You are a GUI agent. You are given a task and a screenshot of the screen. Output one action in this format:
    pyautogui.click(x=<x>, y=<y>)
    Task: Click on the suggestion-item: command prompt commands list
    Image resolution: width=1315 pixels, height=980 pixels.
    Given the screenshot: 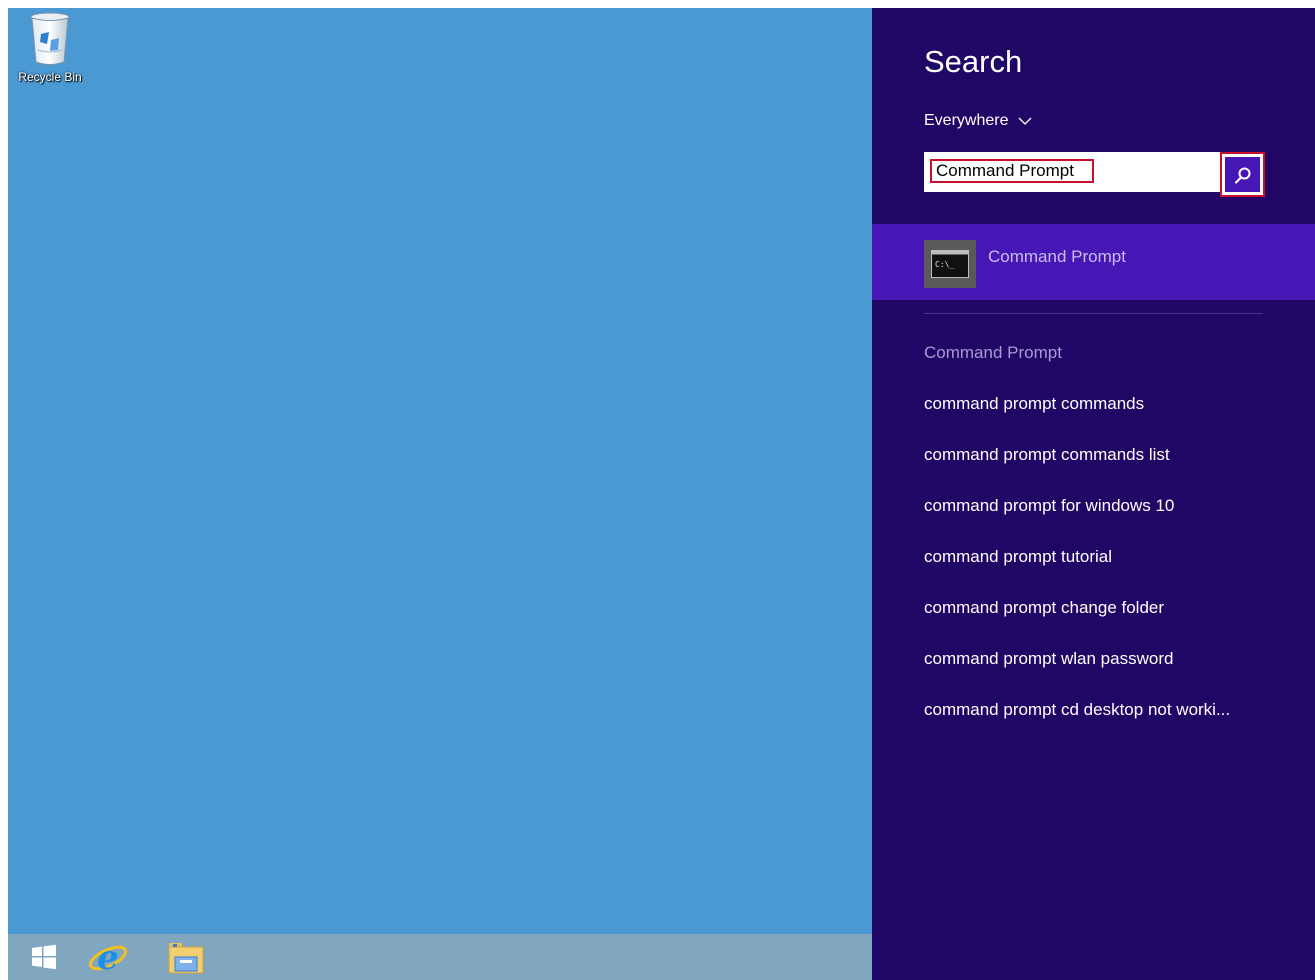 What is the action you would take?
    pyautogui.click(x=1077, y=470)
    